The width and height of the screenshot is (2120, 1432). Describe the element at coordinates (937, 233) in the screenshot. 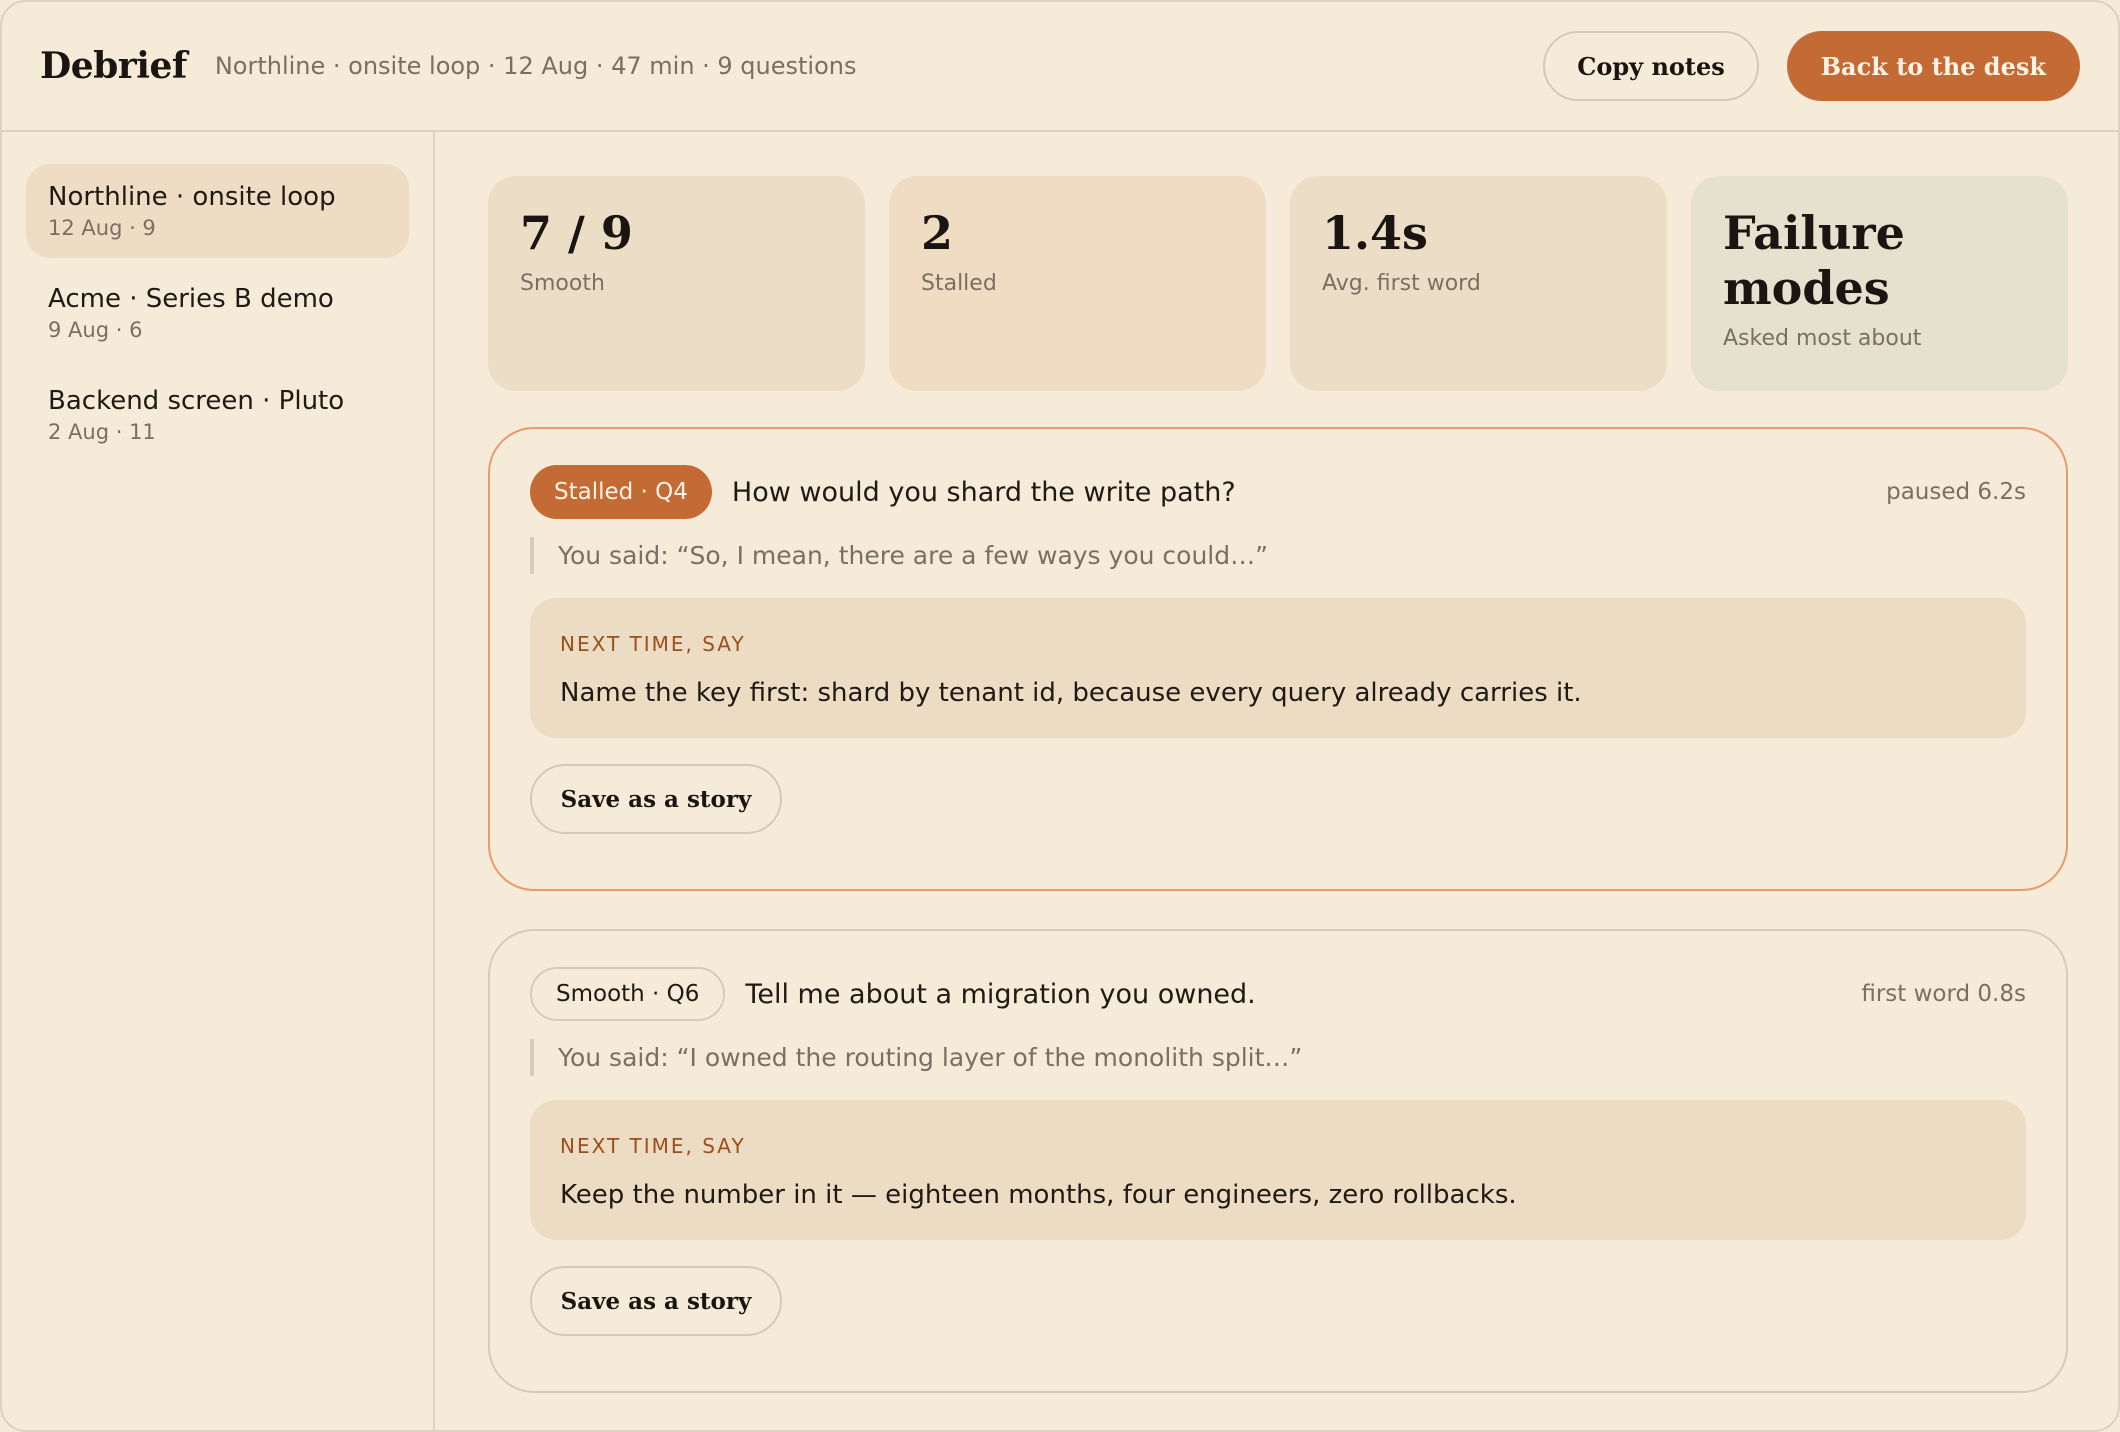

I see `stat-value: 2` at that location.